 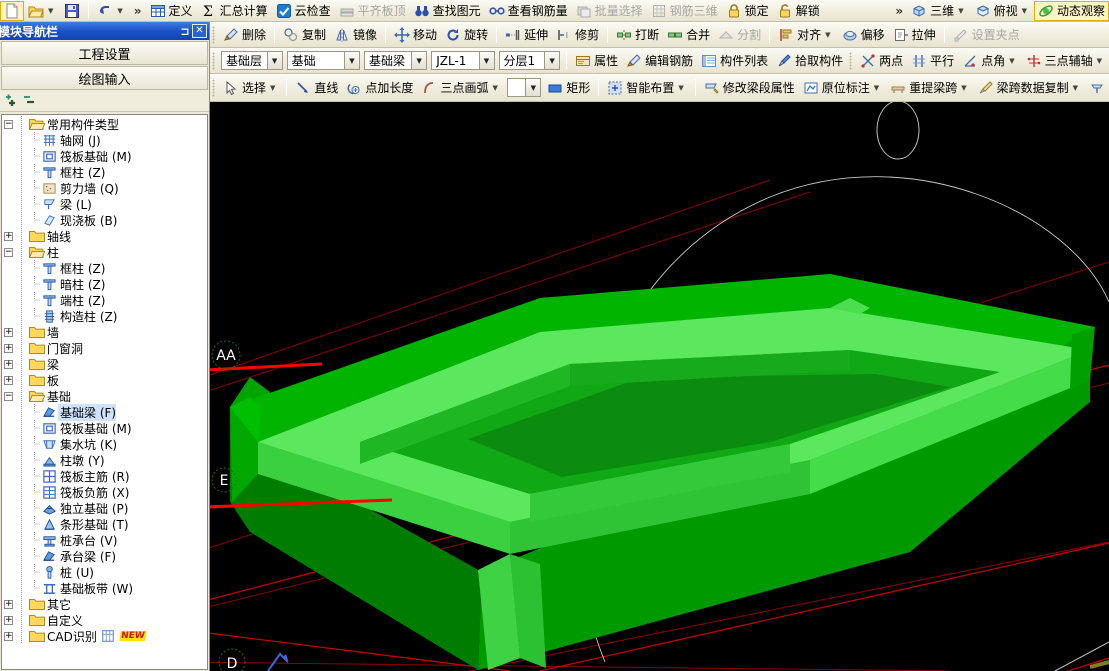 What do you see at coordinates (596, 61) in the screenshot?
I see `properties-button: 属性` at bounding box center [596, 61].